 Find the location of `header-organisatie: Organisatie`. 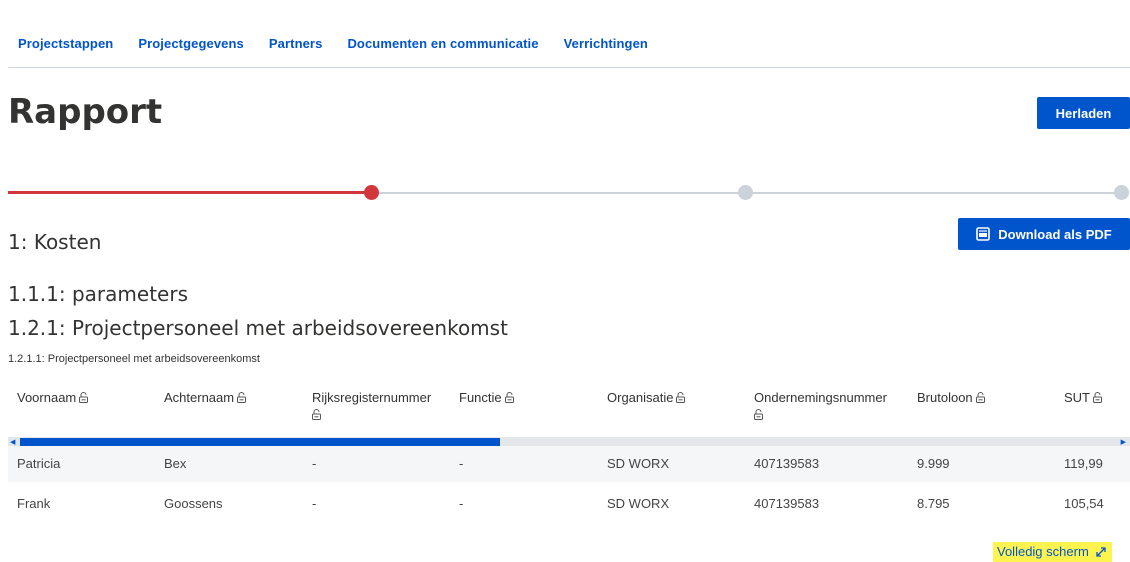

header-organisatie: Organisatie is located at coordinates (646, 397).